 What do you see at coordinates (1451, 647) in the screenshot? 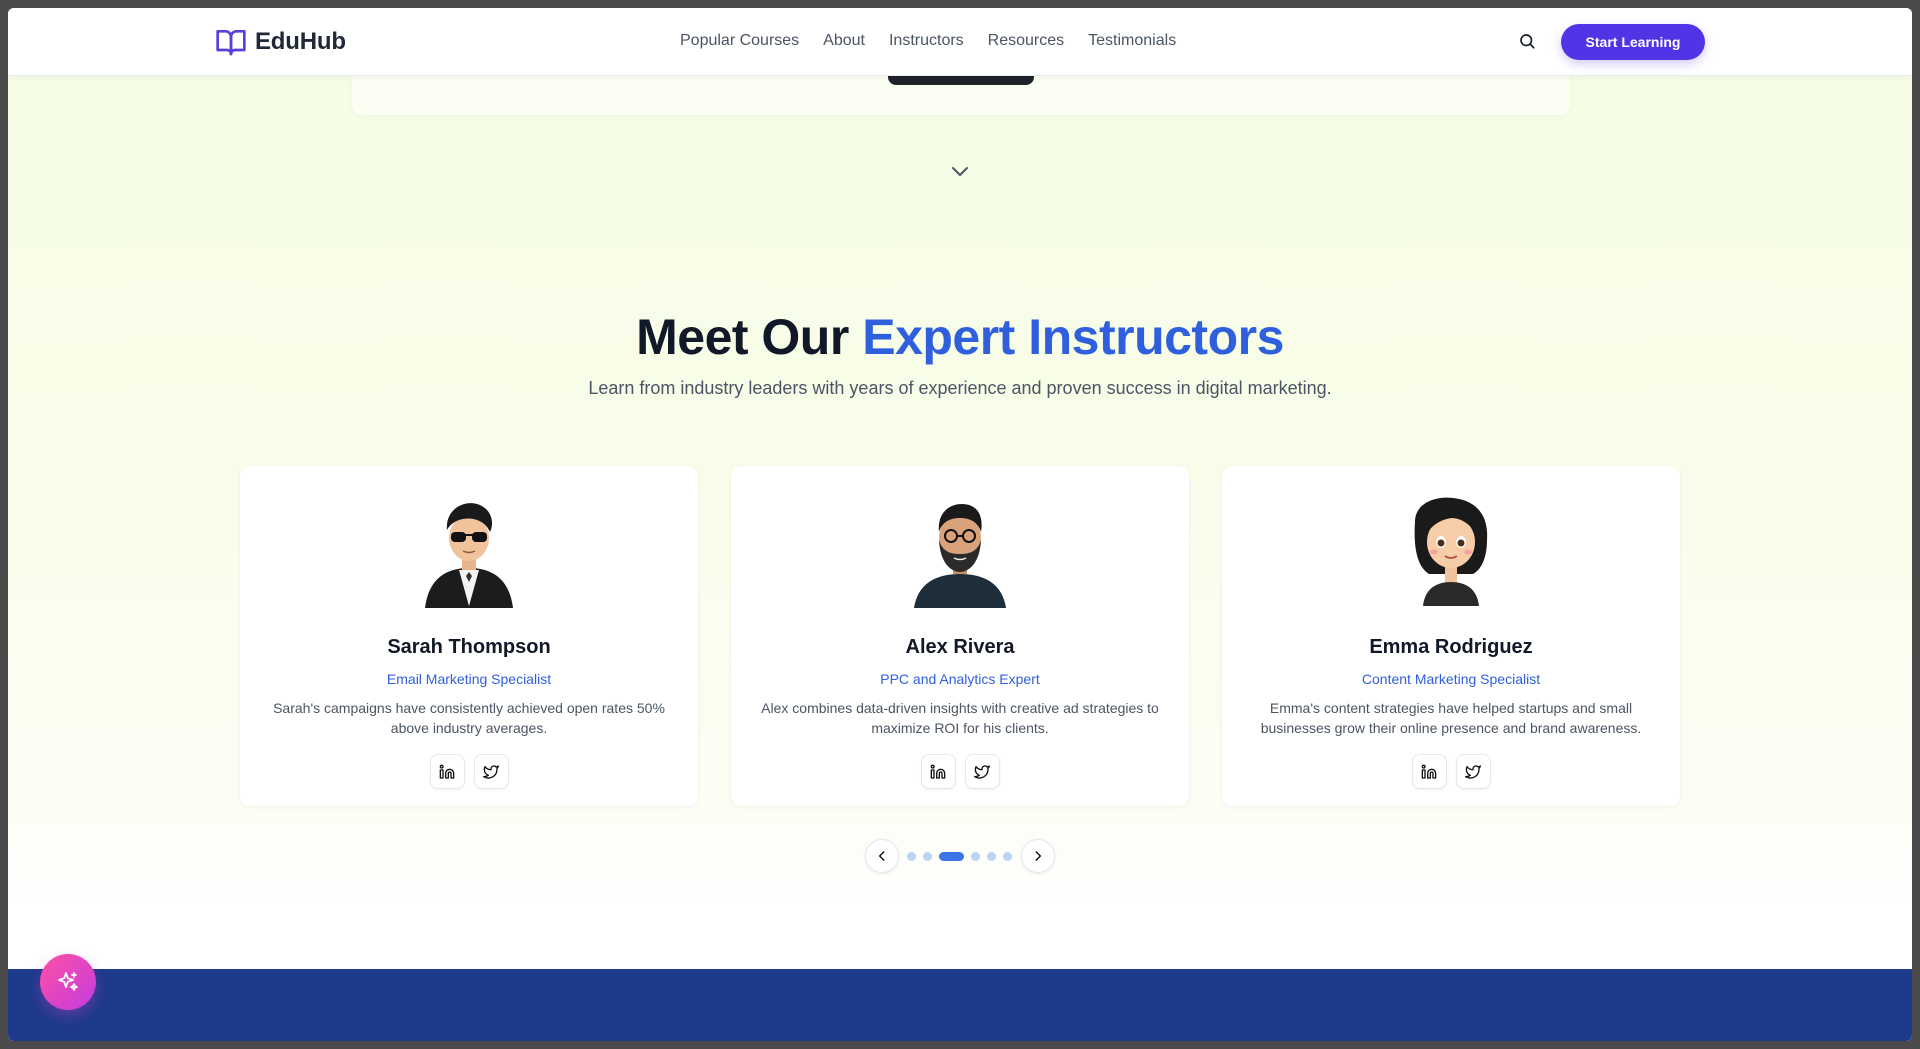
I see `instructor-name: Emma Rodriguez` at bounding box center [1451, 647].